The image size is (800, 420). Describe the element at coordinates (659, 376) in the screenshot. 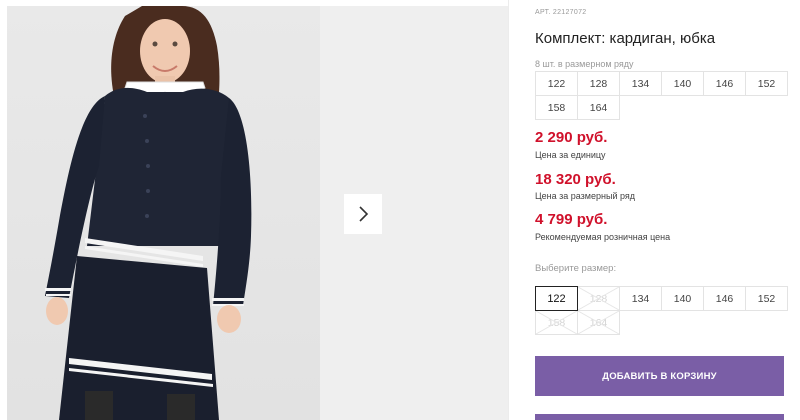

I see `add-to-cart-button: ДОБАВИТЬ В КОРЗИНУ` at that location.